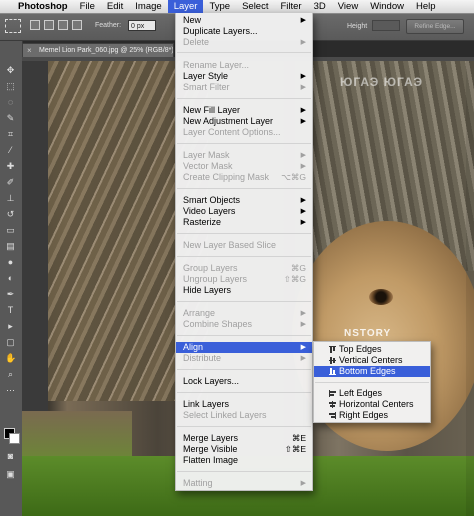 The image size is (474, 516). Describe the element at coordinates (372, 371) in the screenshot. I see `submenu-item-bottom-edges: Bottom Edges` at that location.